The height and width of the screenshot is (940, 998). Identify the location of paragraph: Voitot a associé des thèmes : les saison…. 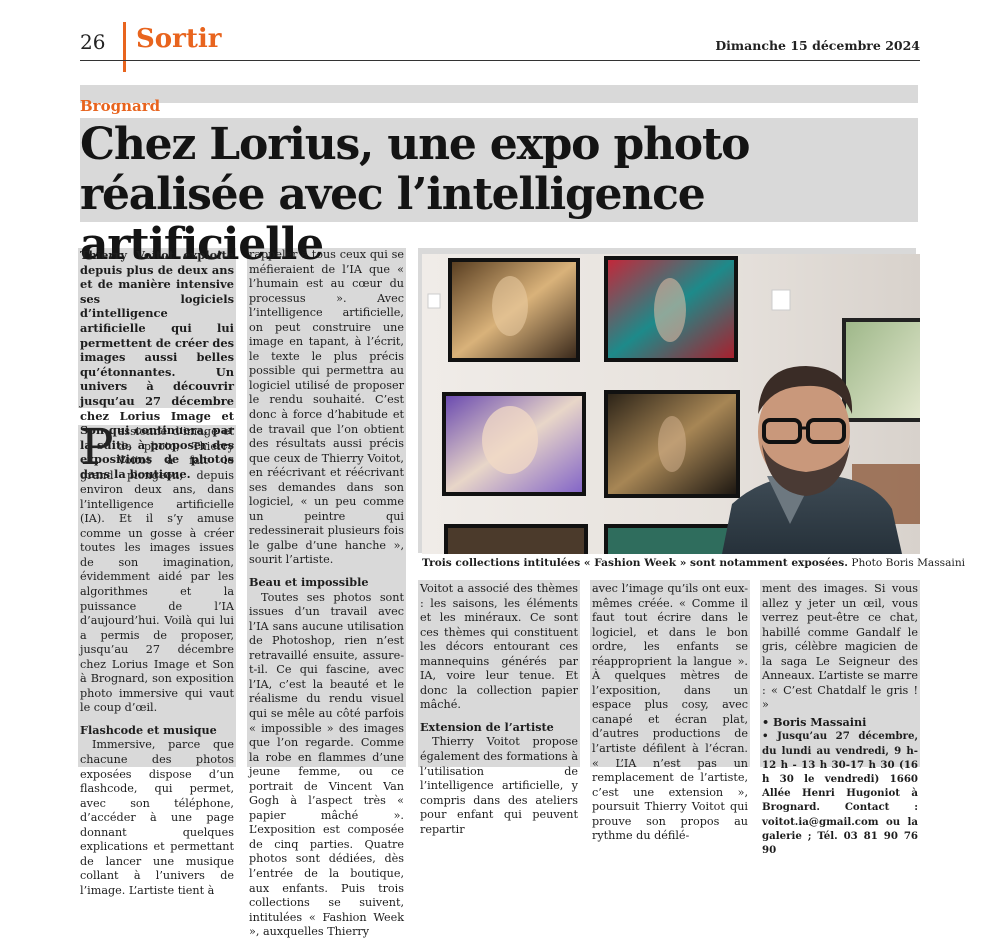
(499, 647).